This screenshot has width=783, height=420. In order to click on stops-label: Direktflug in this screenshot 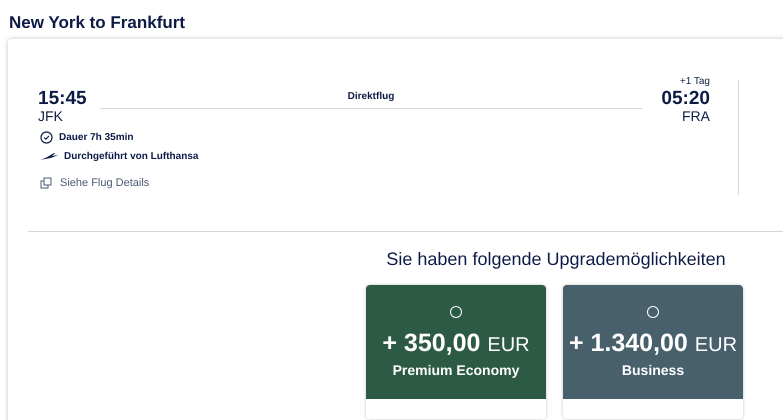, I will do `click(371, 96)`.